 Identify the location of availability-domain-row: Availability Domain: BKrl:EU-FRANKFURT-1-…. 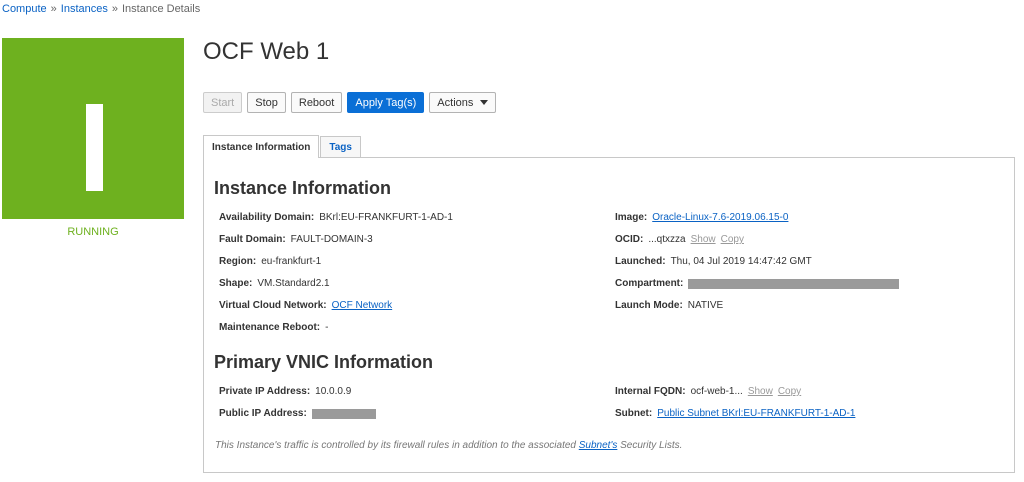
(336, 217).